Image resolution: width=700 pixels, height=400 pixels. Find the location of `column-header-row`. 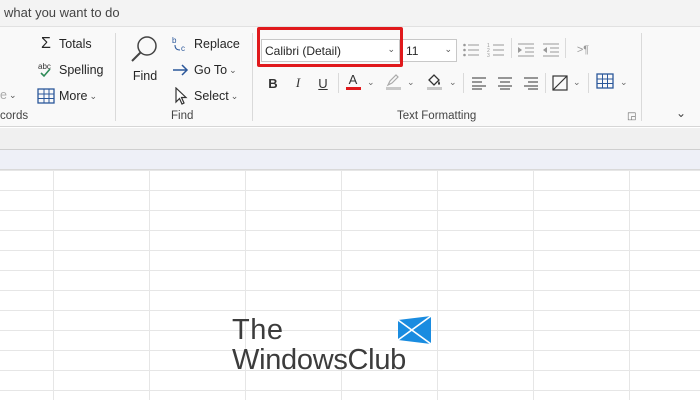

column-header-row is located at coordinates (350, 160).